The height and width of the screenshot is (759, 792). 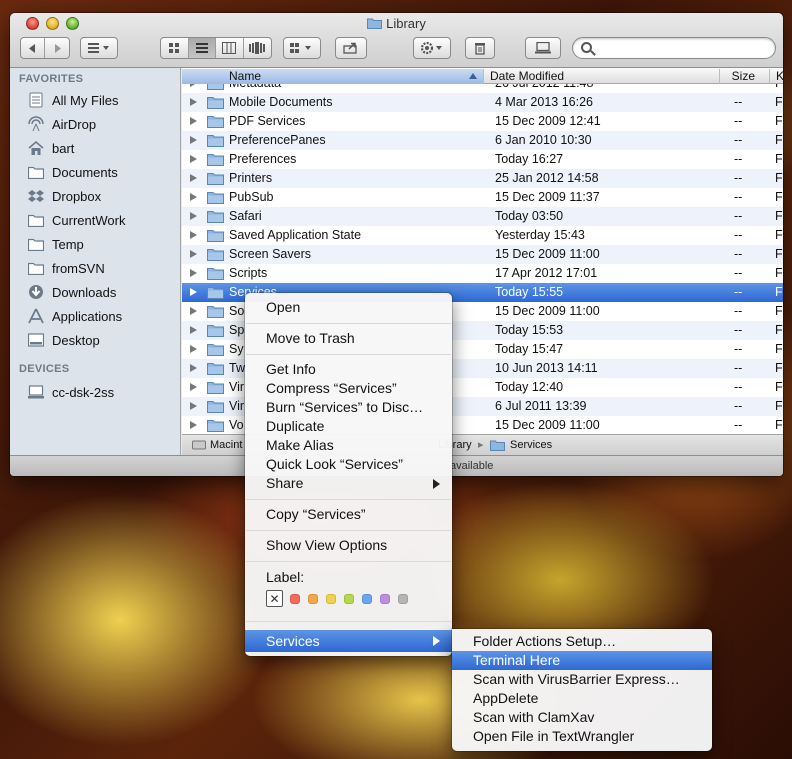 What do you see at coordinates (473, 76) in the screenshot?
I see `sort-ascending-icon` at bounding box center [473, 76].